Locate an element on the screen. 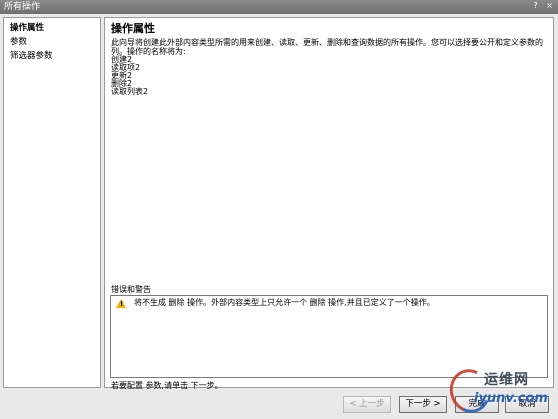 The image size is (558, 419). window-title: 所有操作 is located at coordinates (22, 7).